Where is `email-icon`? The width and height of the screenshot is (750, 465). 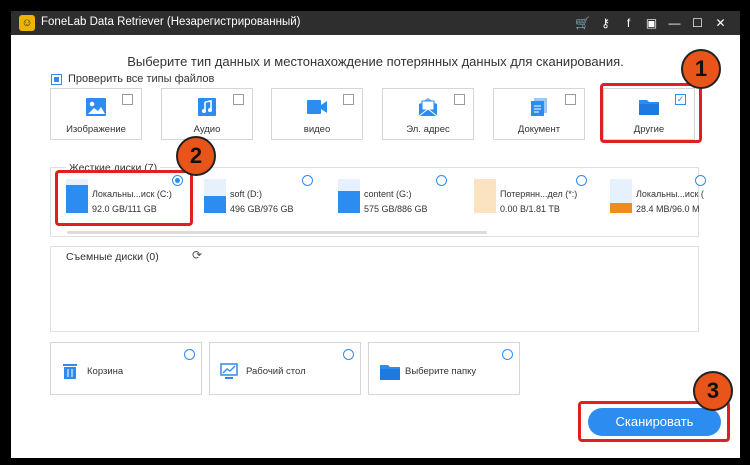 email-icon is located at coordinates (428, 107).